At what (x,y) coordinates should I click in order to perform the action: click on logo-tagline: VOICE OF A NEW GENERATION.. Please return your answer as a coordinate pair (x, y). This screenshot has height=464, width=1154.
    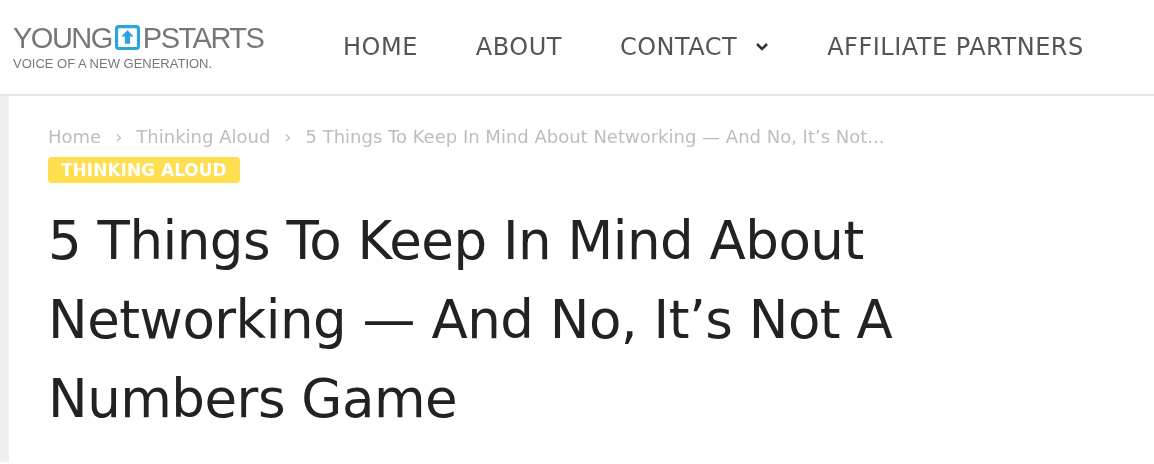
    Looking at the image, I should click on (113, 63).